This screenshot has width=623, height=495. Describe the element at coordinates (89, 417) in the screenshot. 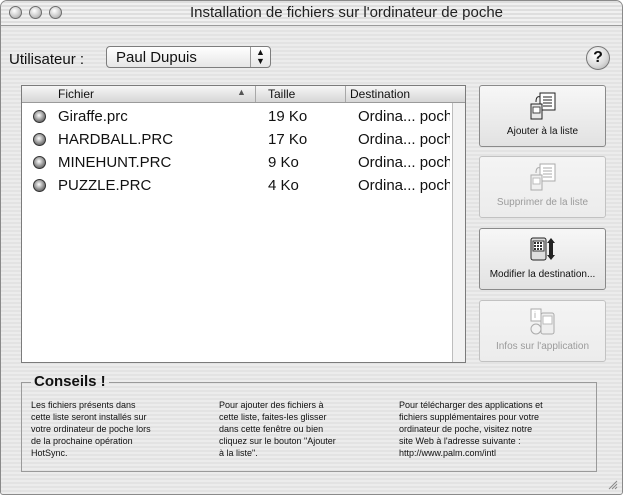

I see `tip-line: cette liste seront installés sur` at that location.